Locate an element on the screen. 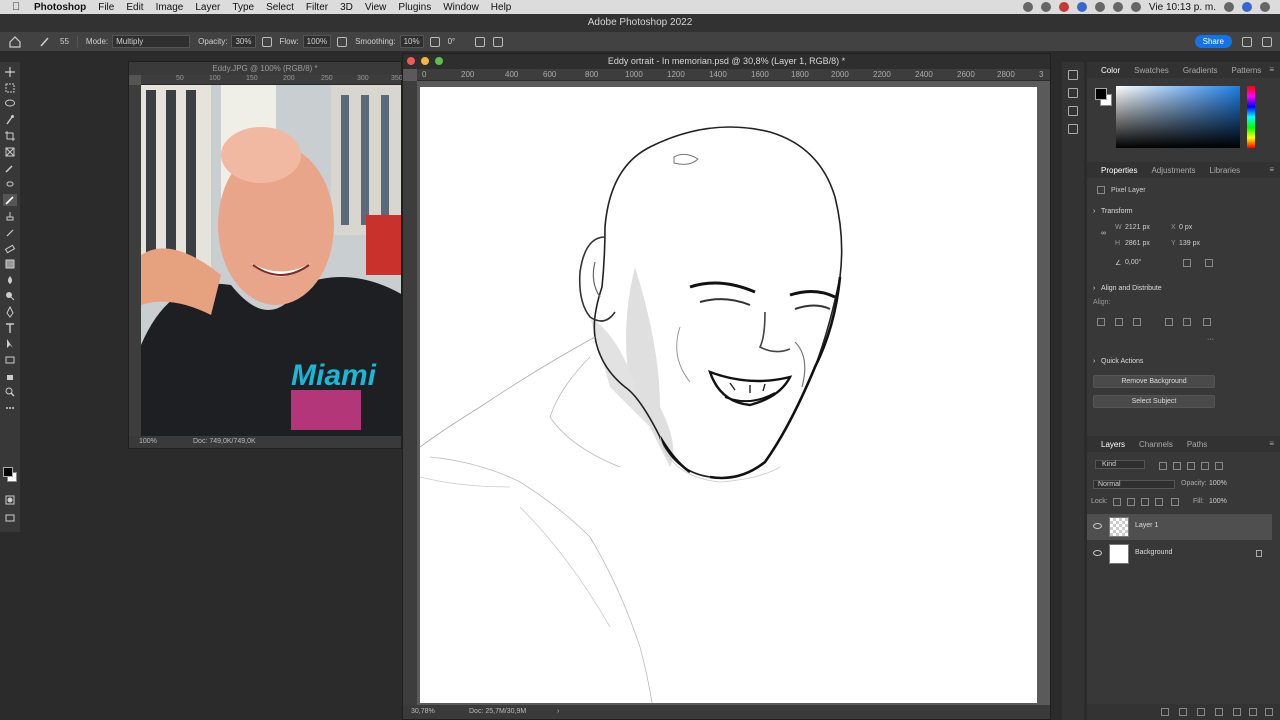  search-icon is located at coordinates (1229, 7).